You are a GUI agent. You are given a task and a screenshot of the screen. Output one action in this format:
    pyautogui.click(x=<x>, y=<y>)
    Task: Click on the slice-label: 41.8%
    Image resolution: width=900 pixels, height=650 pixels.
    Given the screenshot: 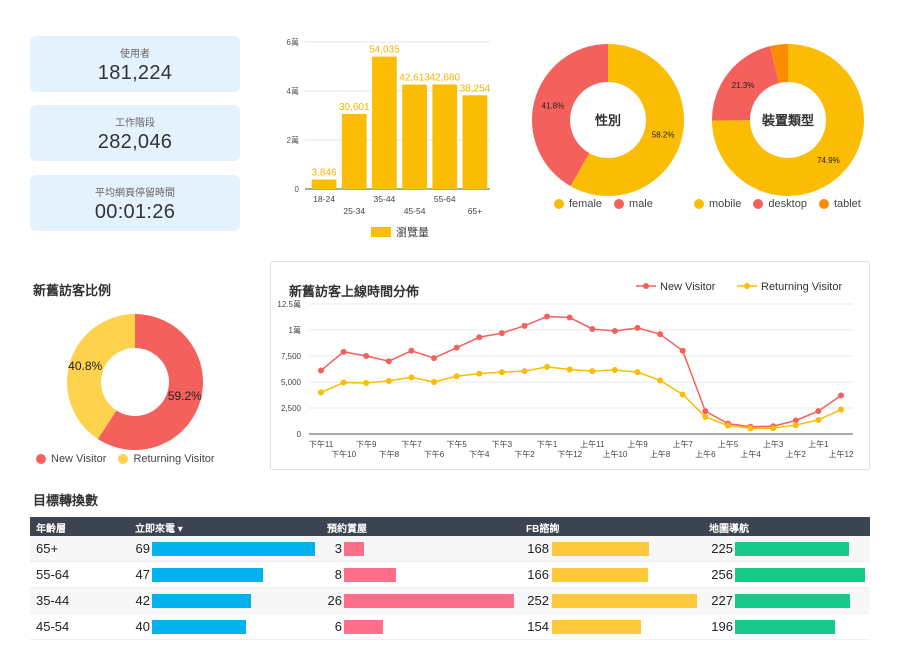 What is the action you would take?
    pyautogui.click(x=553, y=105)
    